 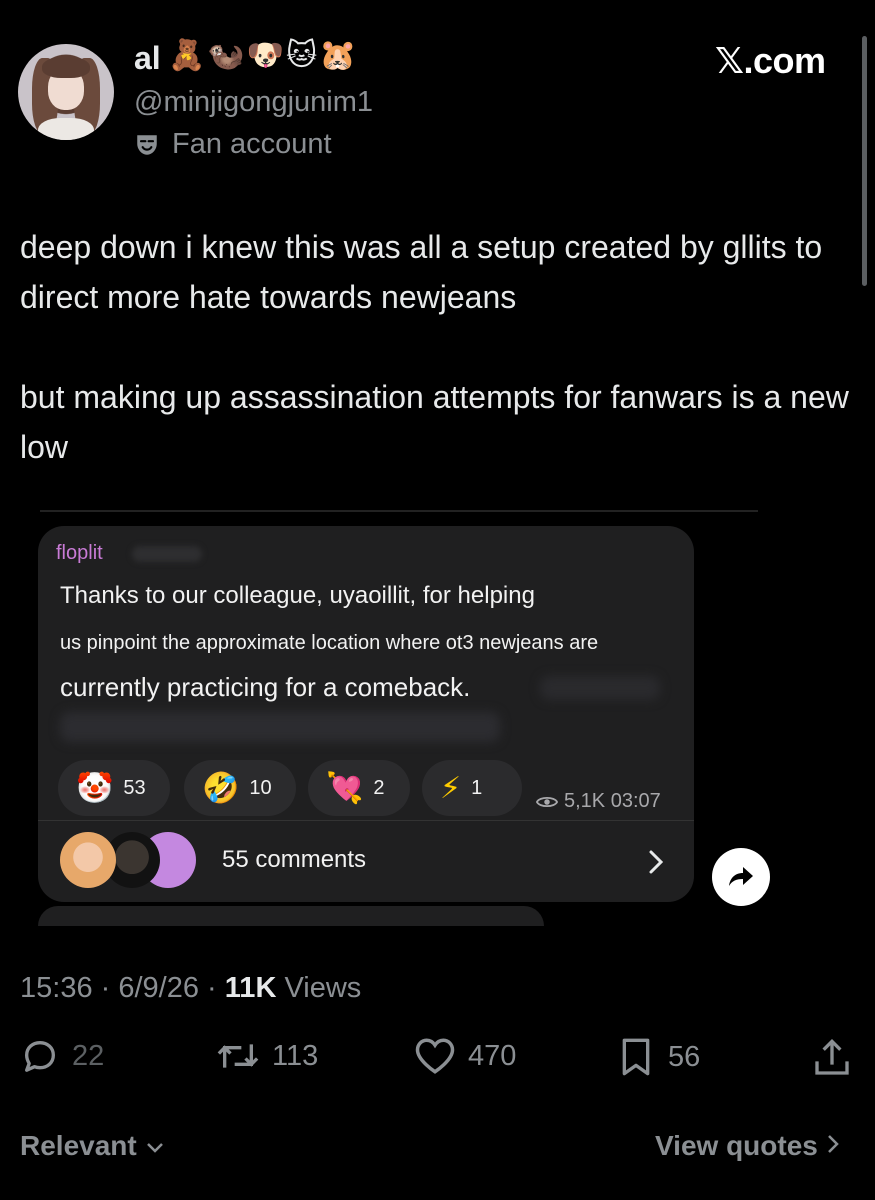 What do you see at coordinates (658, 1057) in the screenshot?
I see `bookmark-button: 56` at bounding box center [658, 1057].